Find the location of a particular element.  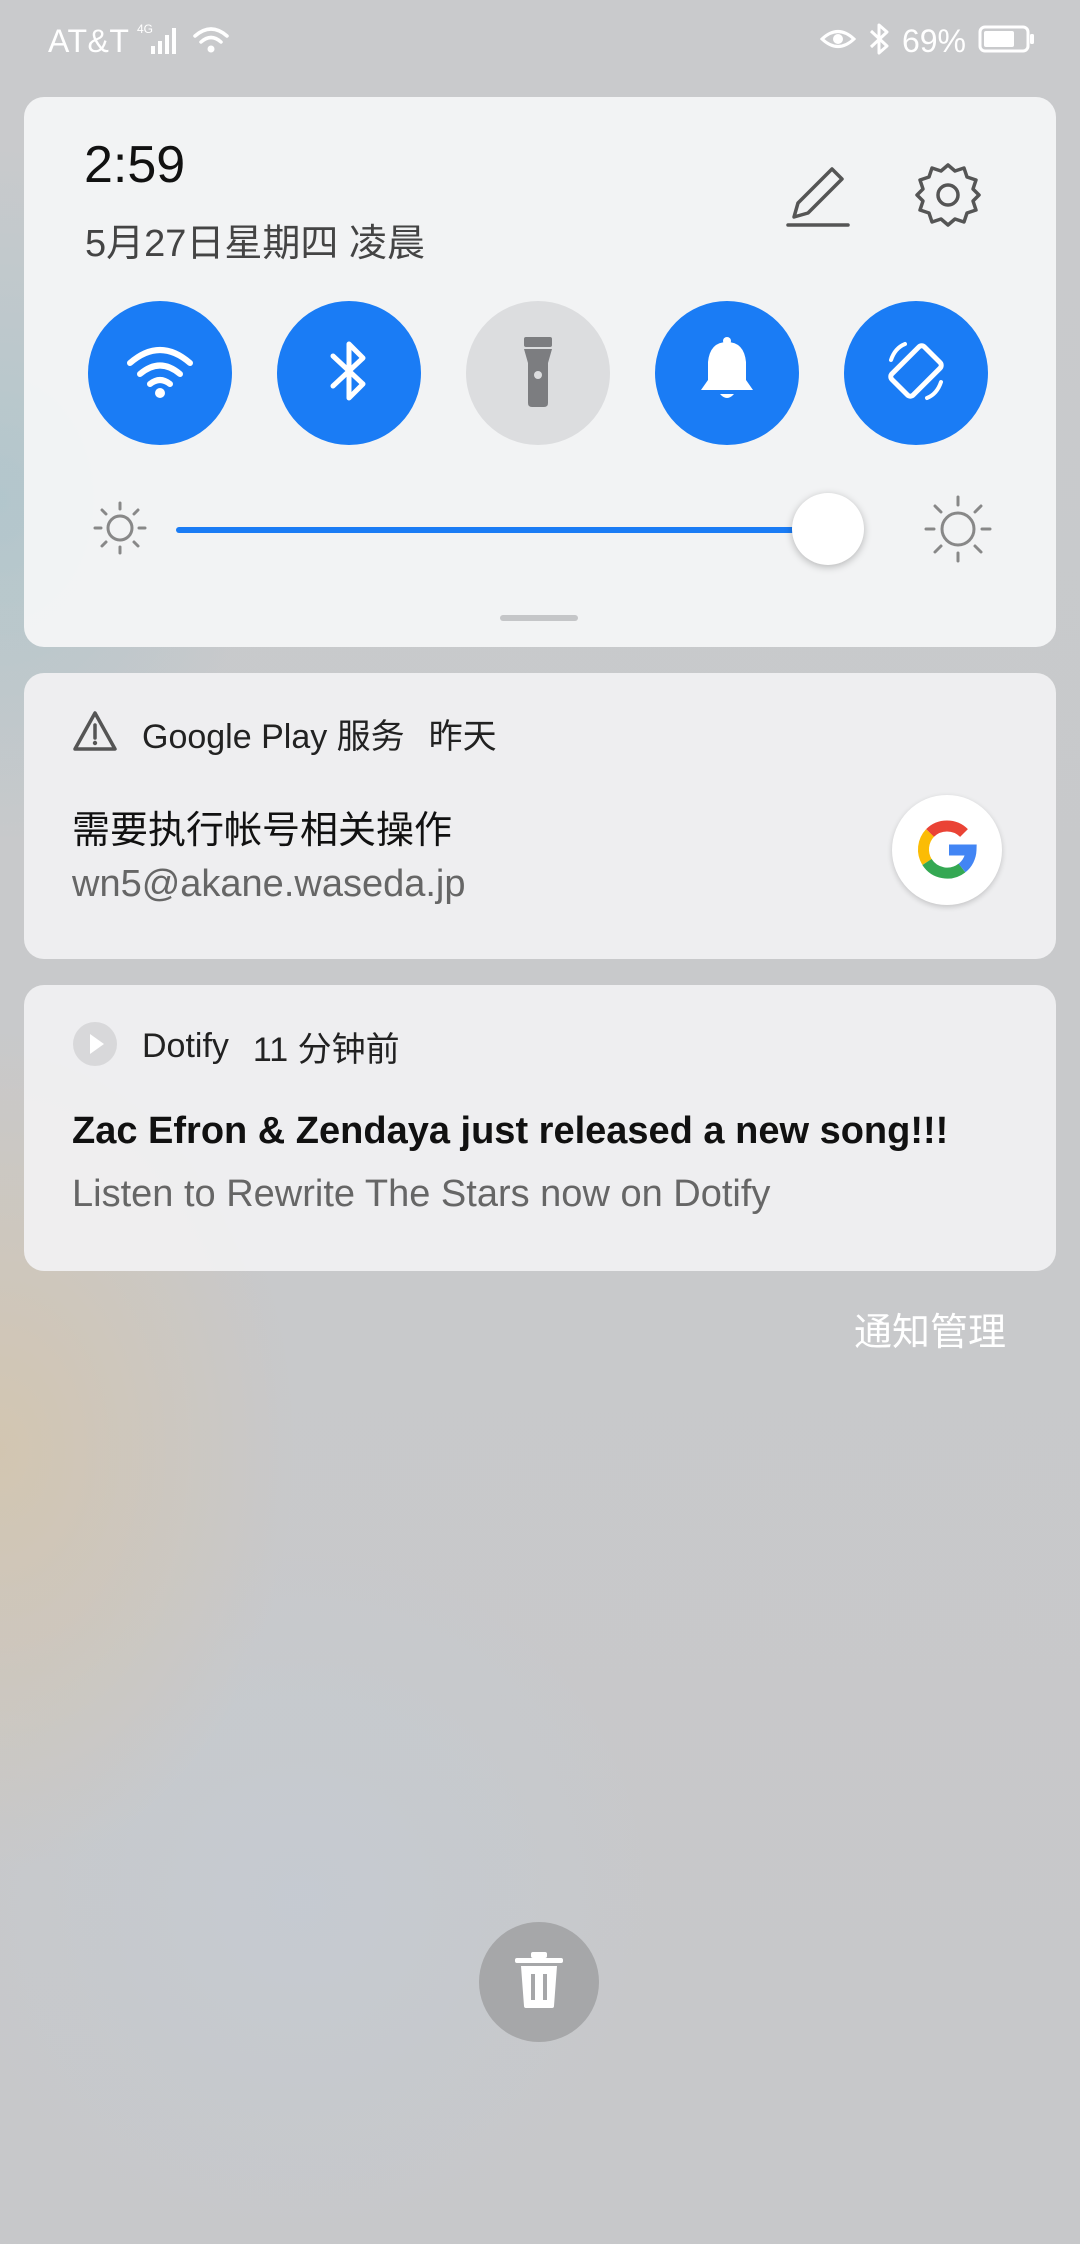

flashlight-icon is located at coordinates (538, 373).